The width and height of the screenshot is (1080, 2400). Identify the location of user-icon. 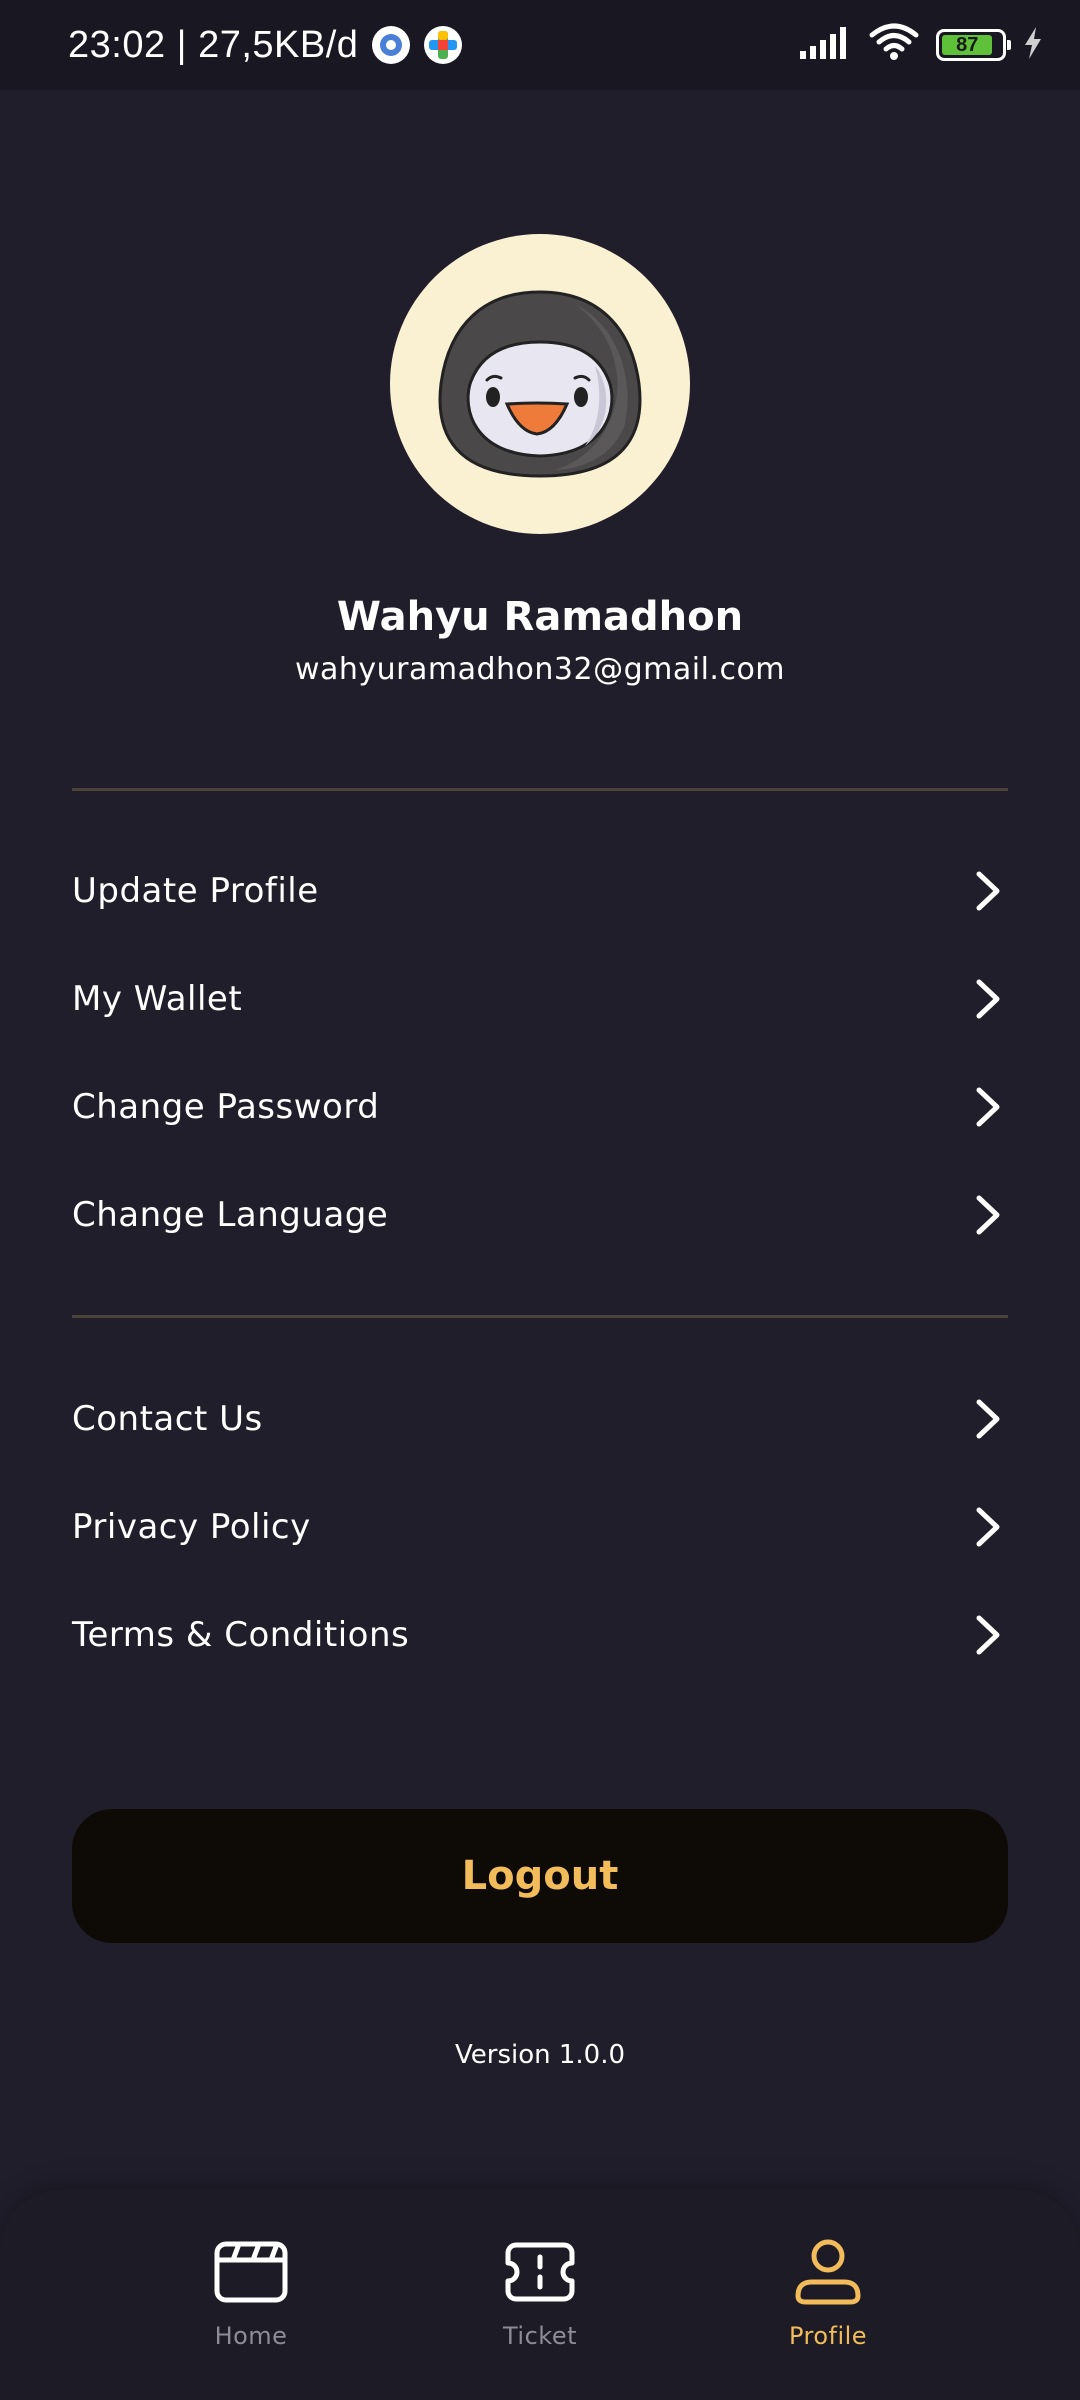
(828, 2272).